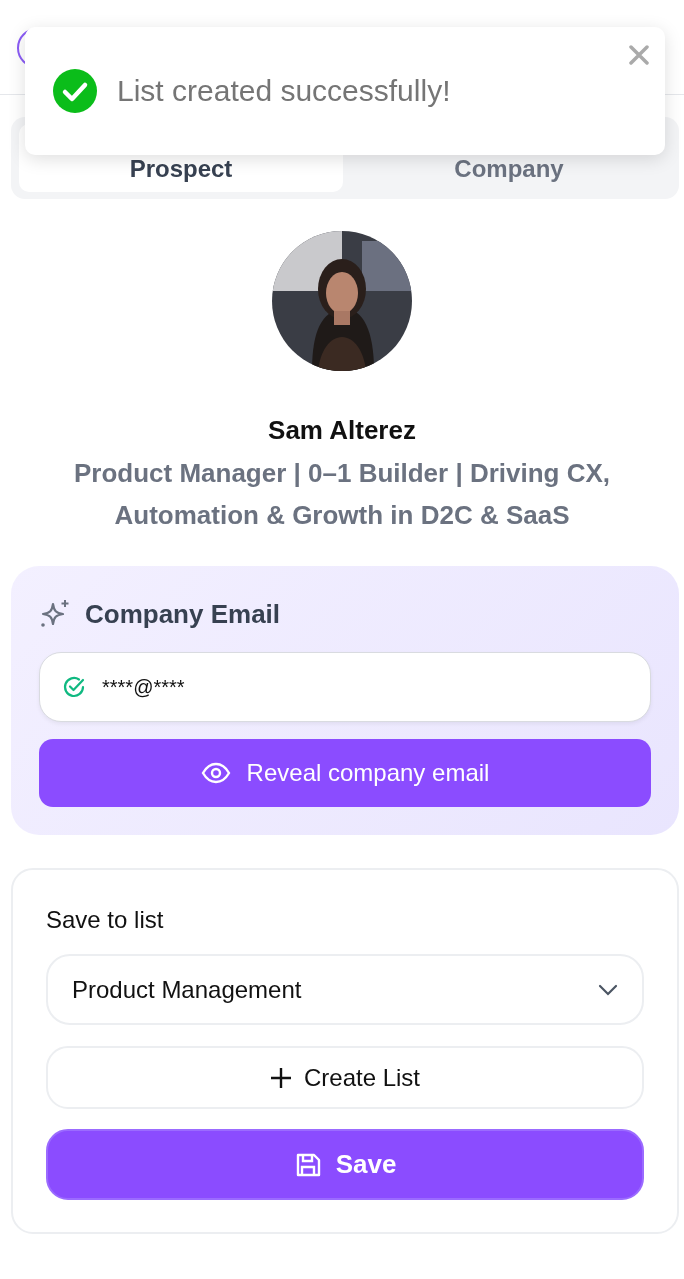  I want to click on create-list-button: Create List, so click(345, 1077).